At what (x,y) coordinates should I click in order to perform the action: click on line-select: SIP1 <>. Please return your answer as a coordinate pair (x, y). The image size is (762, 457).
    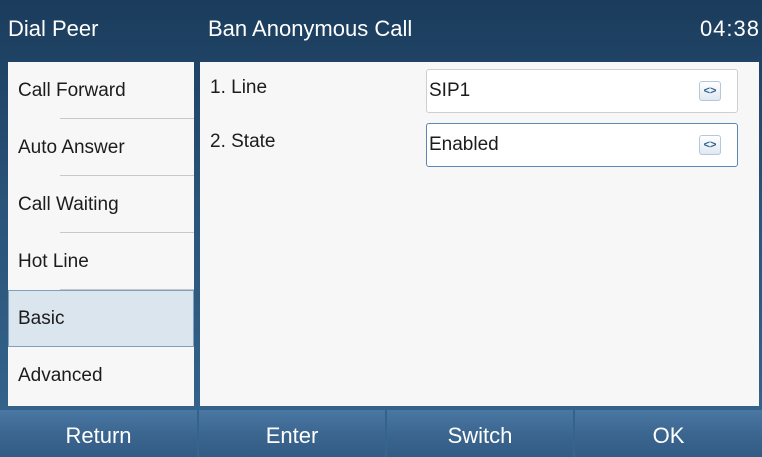
    Looking at the image, I should click on (582, 91).